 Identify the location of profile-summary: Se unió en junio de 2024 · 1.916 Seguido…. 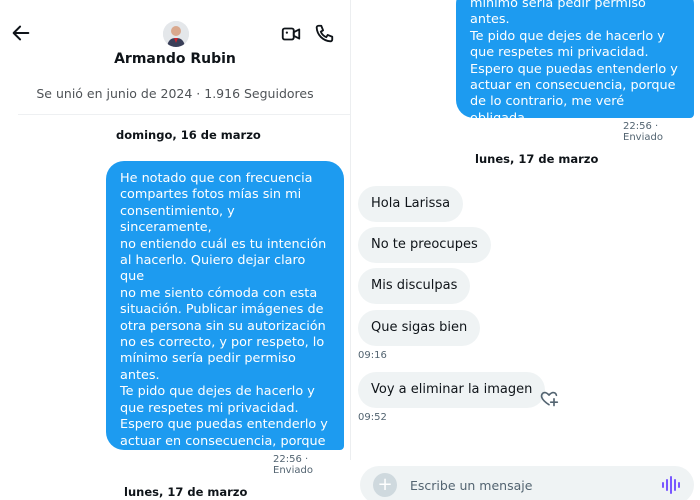
(175, 93).